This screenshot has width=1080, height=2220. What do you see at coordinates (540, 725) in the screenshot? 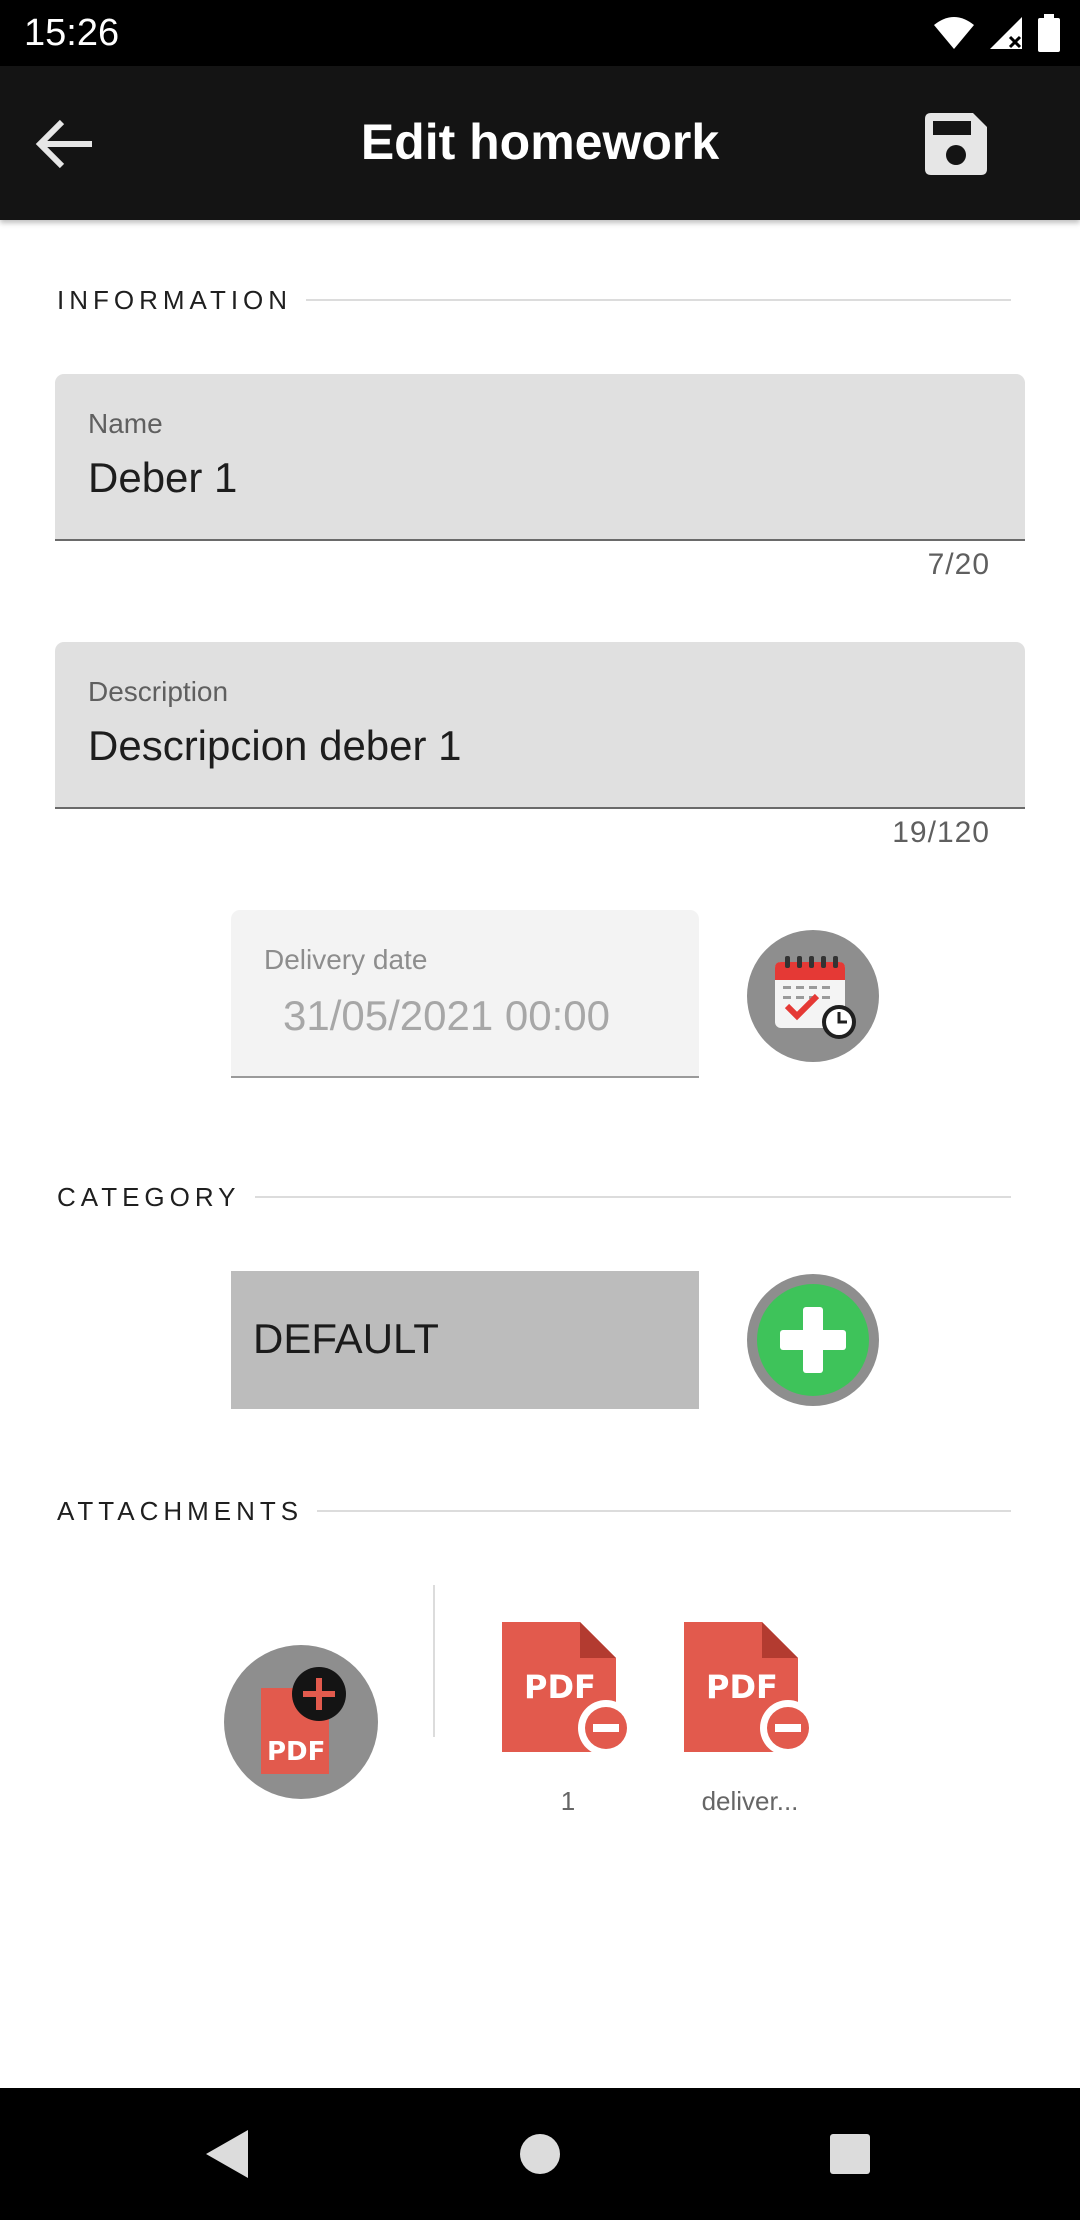
I see `description-field: Description Descripcion deber 1` at bounding box center [540, 725].